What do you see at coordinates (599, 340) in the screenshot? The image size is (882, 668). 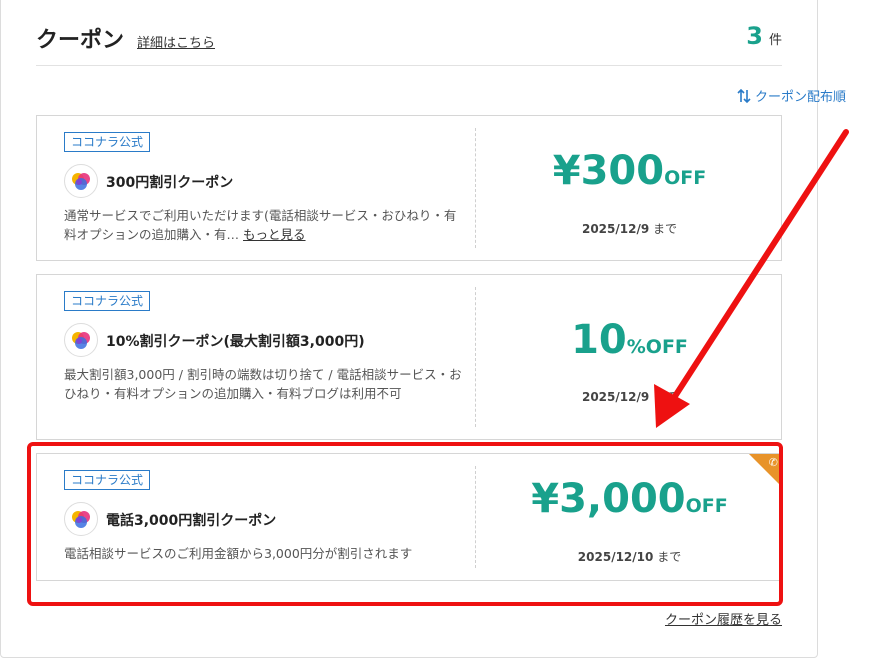 I see `discount-amount: 10` at bounding box center [599, 340].